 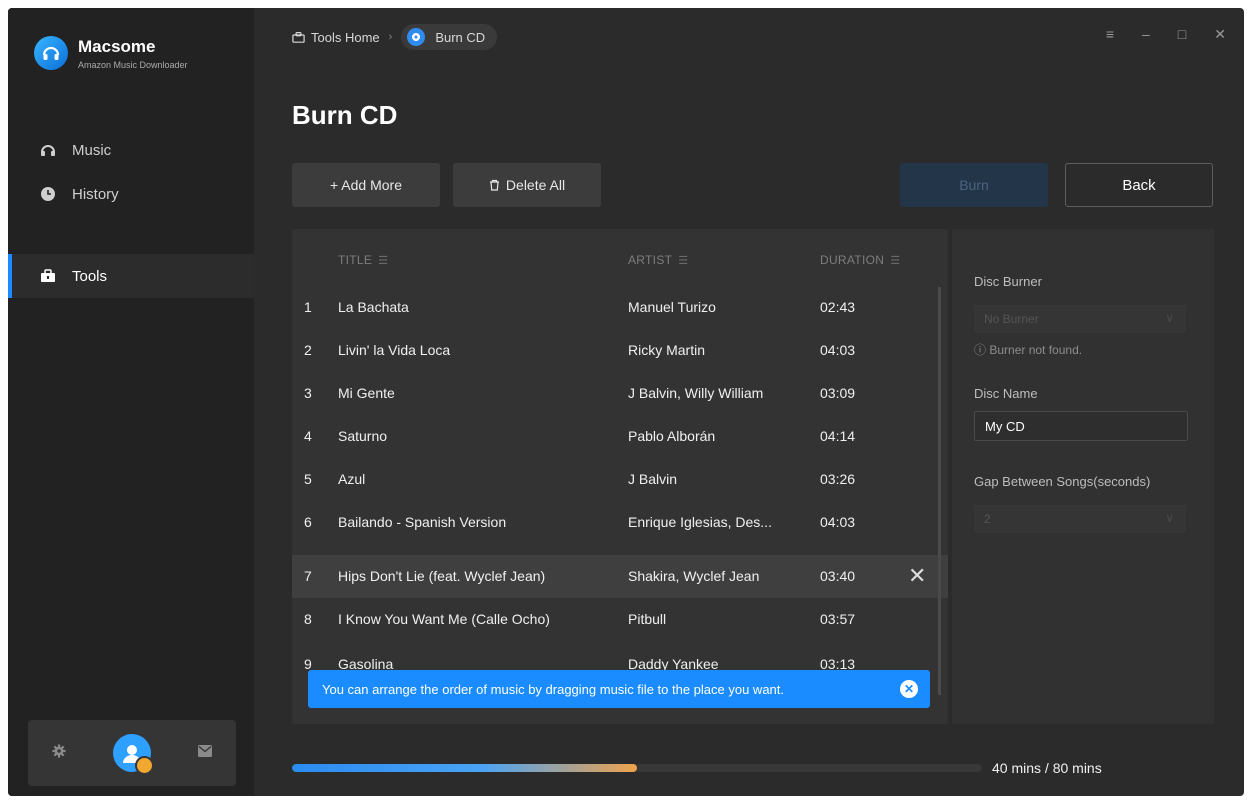 What do you see at coordinates (1110, 34) in the screenshot?
I see `menu-icon: ≡` at bounding box center [1110, 34].